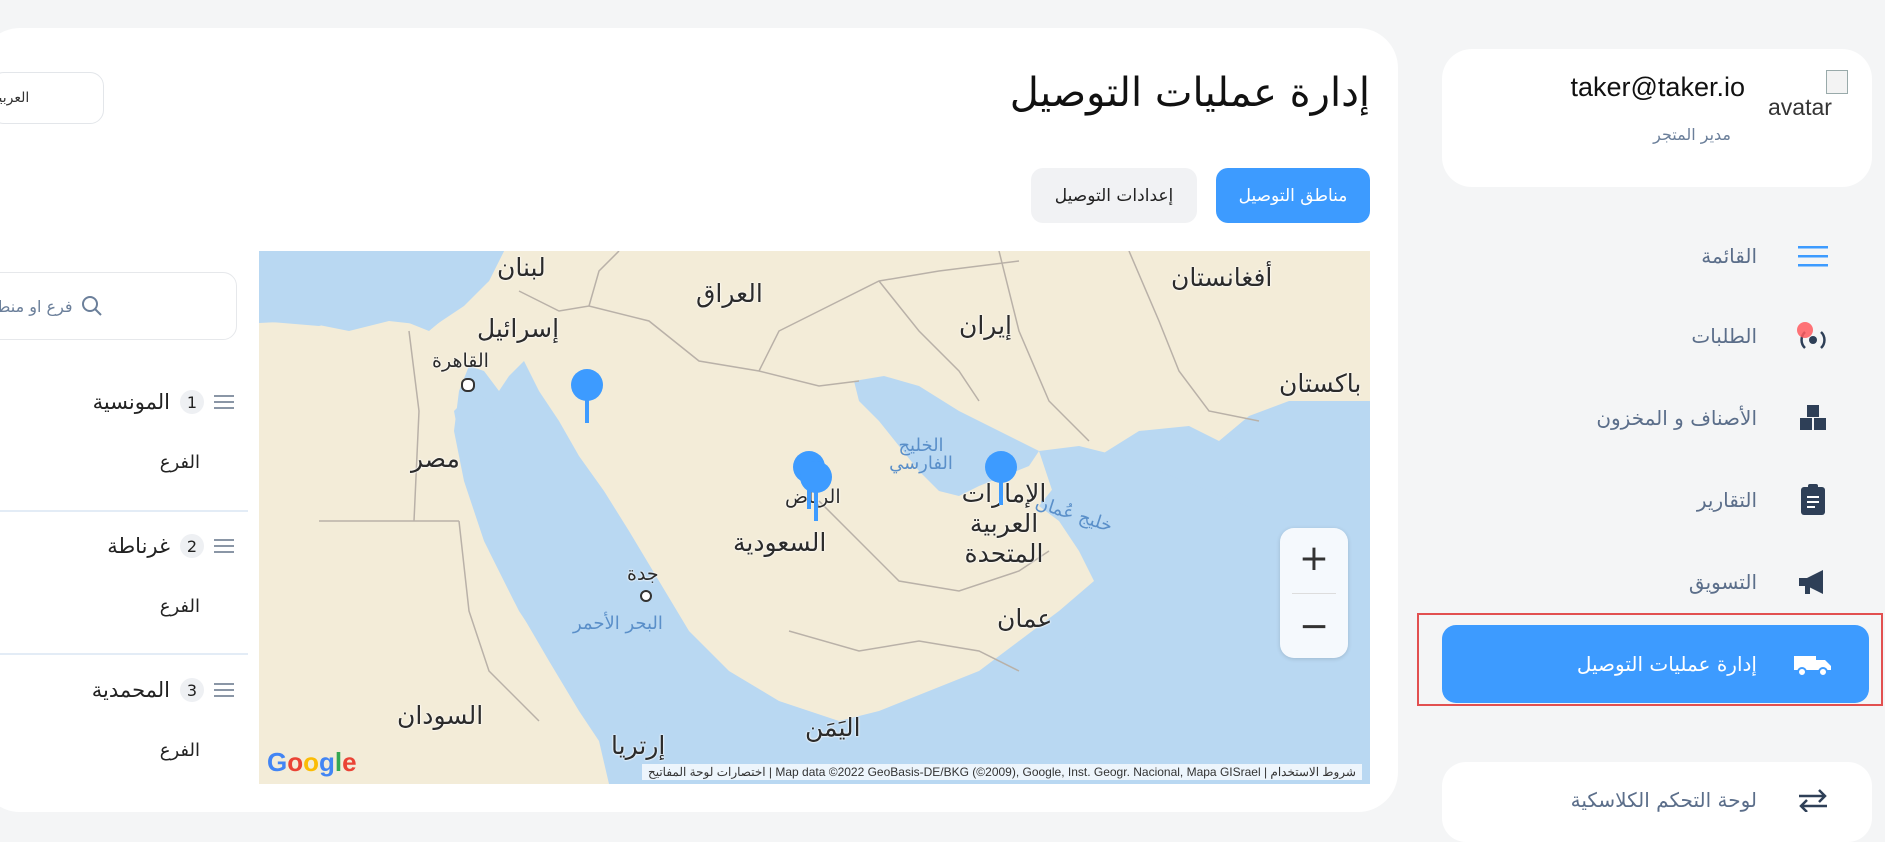  What do you see at coordinates (1025, 618) in the screenshot?
I see `map-label-oman: عمان` at bounding box center [1025, 618].